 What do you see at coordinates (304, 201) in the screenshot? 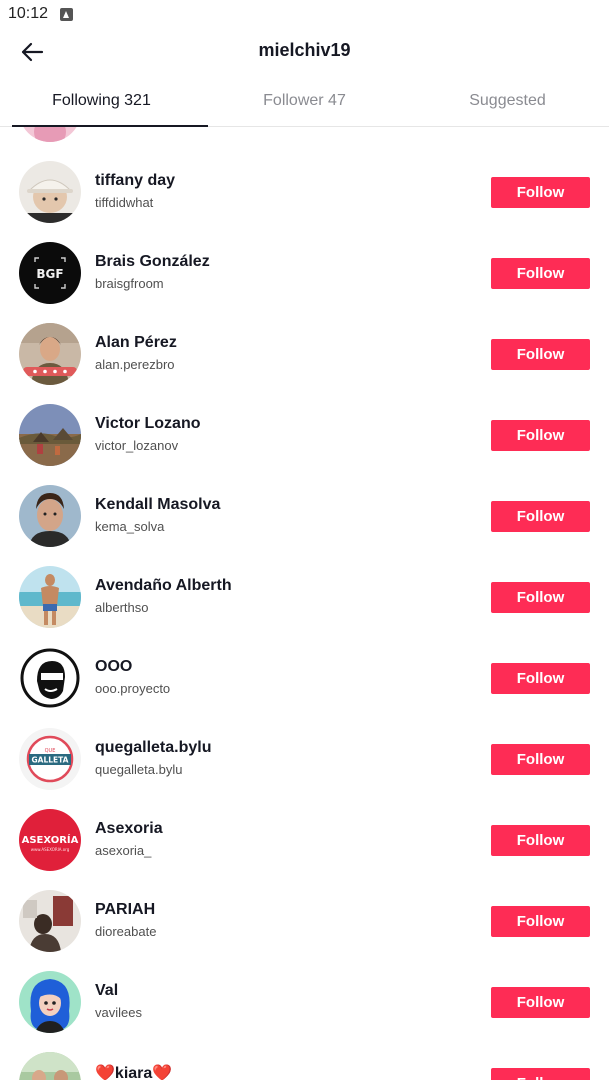
I see `list-item: tiffany day tiffdidwhat Follow` at bounding box center [304, 201].